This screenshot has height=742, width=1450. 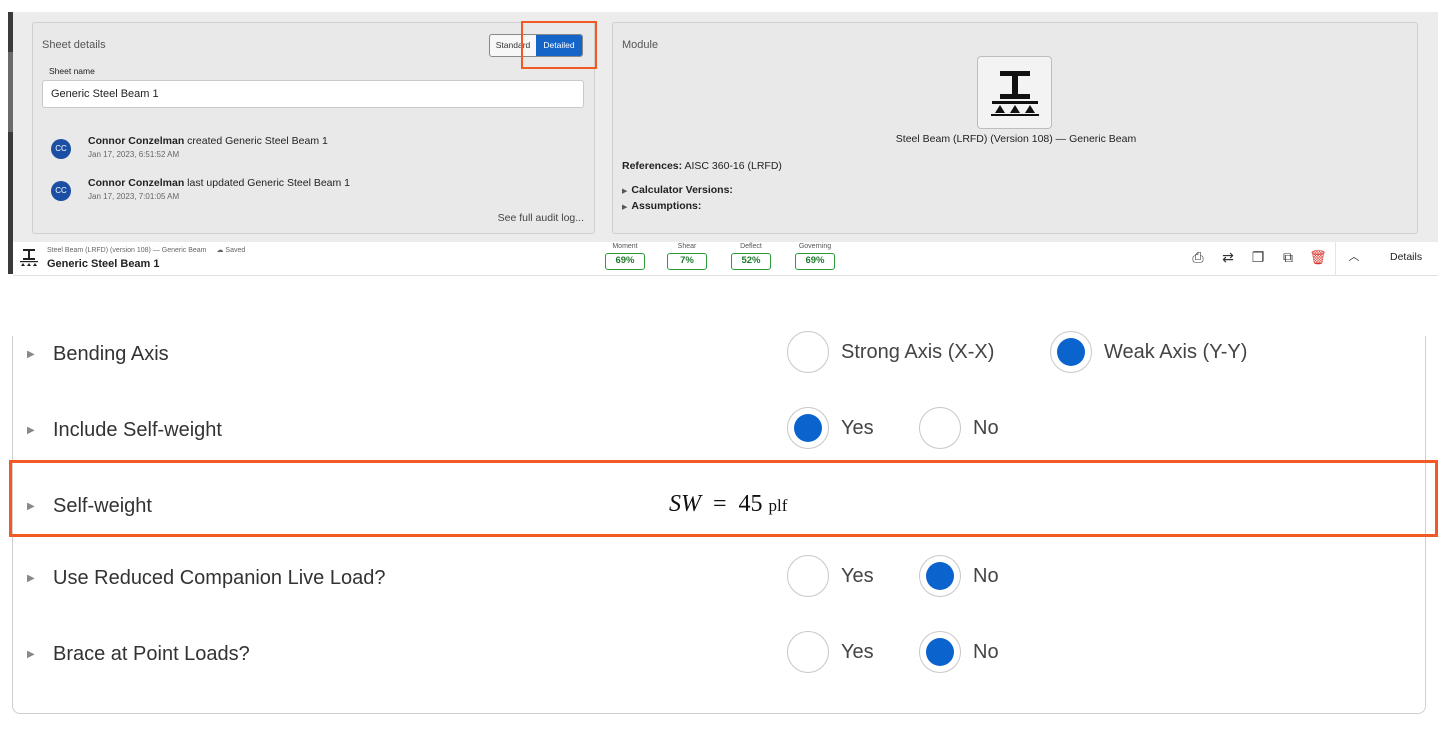 What do you see at coordinates (1228, 257) in the screenshot?
I see `swap-icon: ⇄` at bounding box center [1228, 257].